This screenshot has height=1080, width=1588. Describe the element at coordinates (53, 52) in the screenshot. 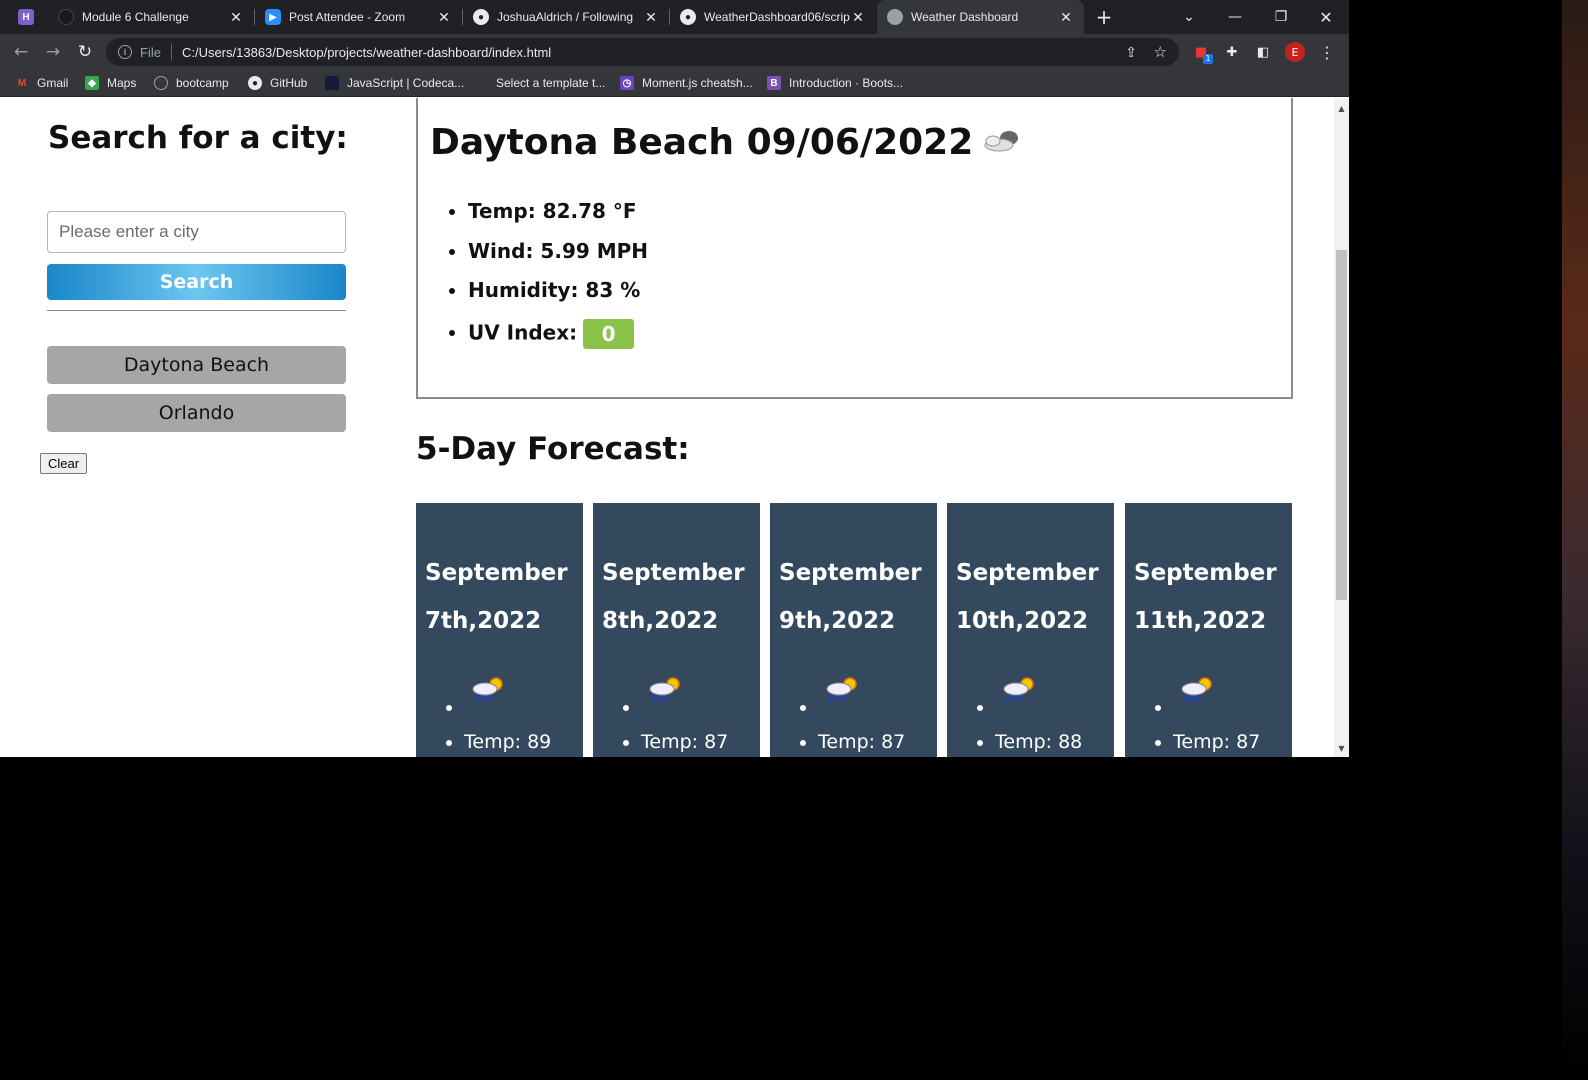

I see `forward-button: →` at that location.